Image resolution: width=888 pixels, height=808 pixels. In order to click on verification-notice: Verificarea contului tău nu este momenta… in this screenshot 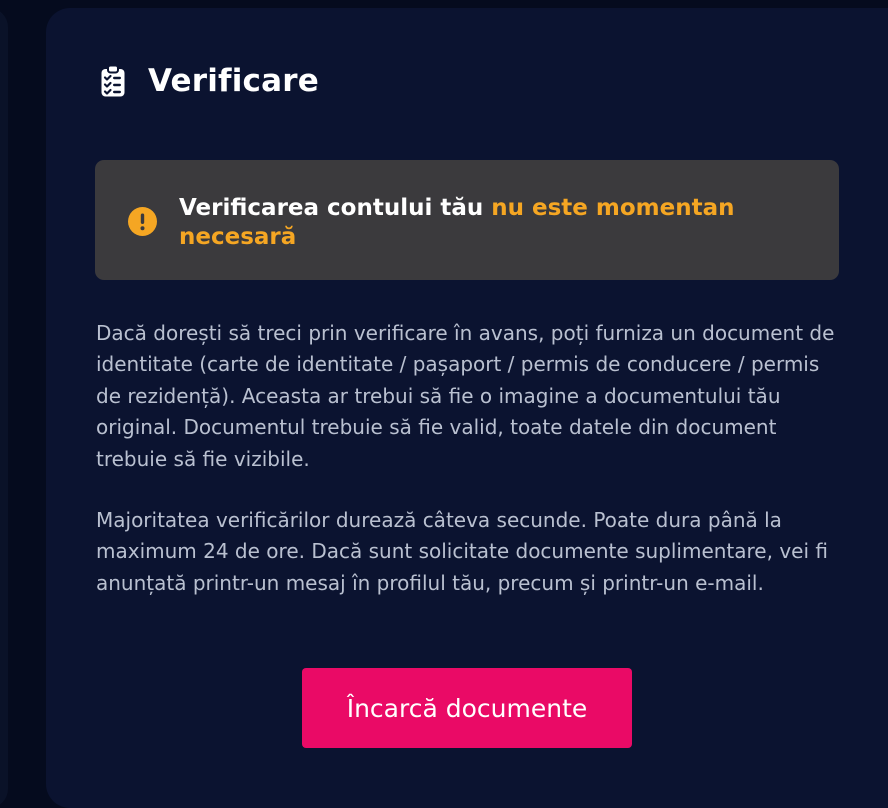, I will do `click(467, 220)`.